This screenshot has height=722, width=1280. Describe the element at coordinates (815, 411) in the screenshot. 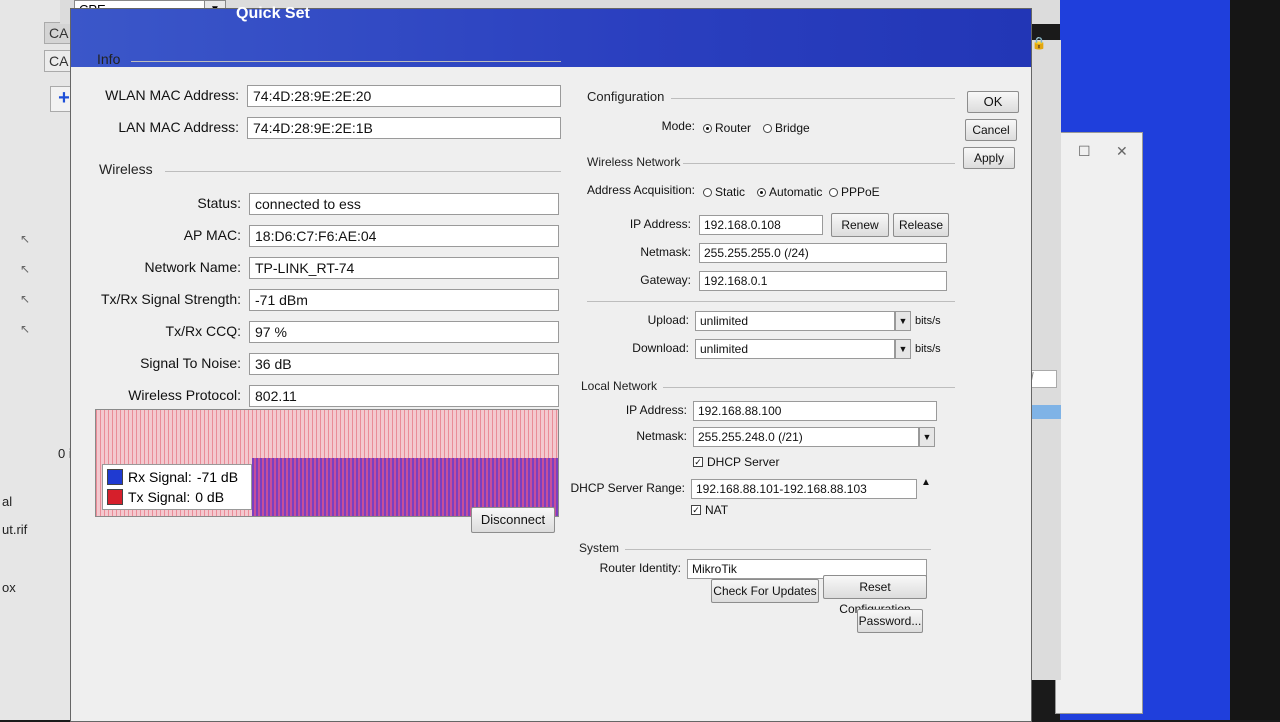

I see `lan-ip-field: 192.168.88.100` at that location.